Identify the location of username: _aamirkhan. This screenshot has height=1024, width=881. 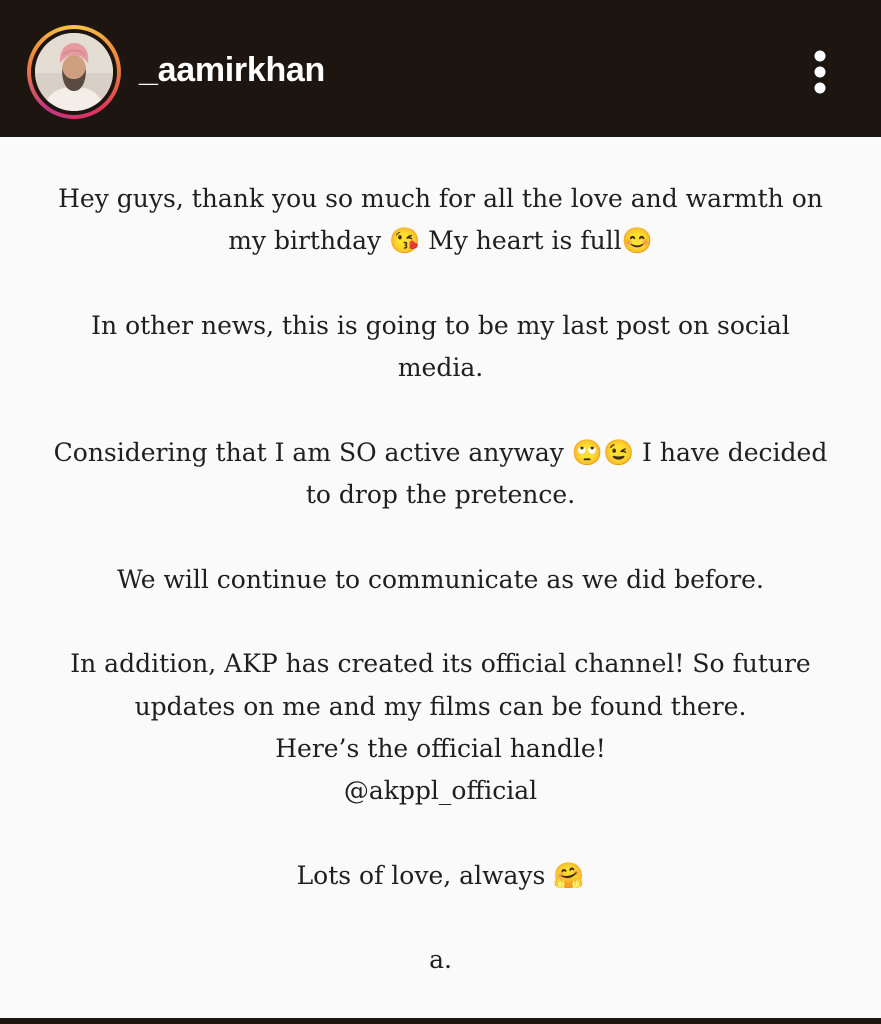
(232, 70).